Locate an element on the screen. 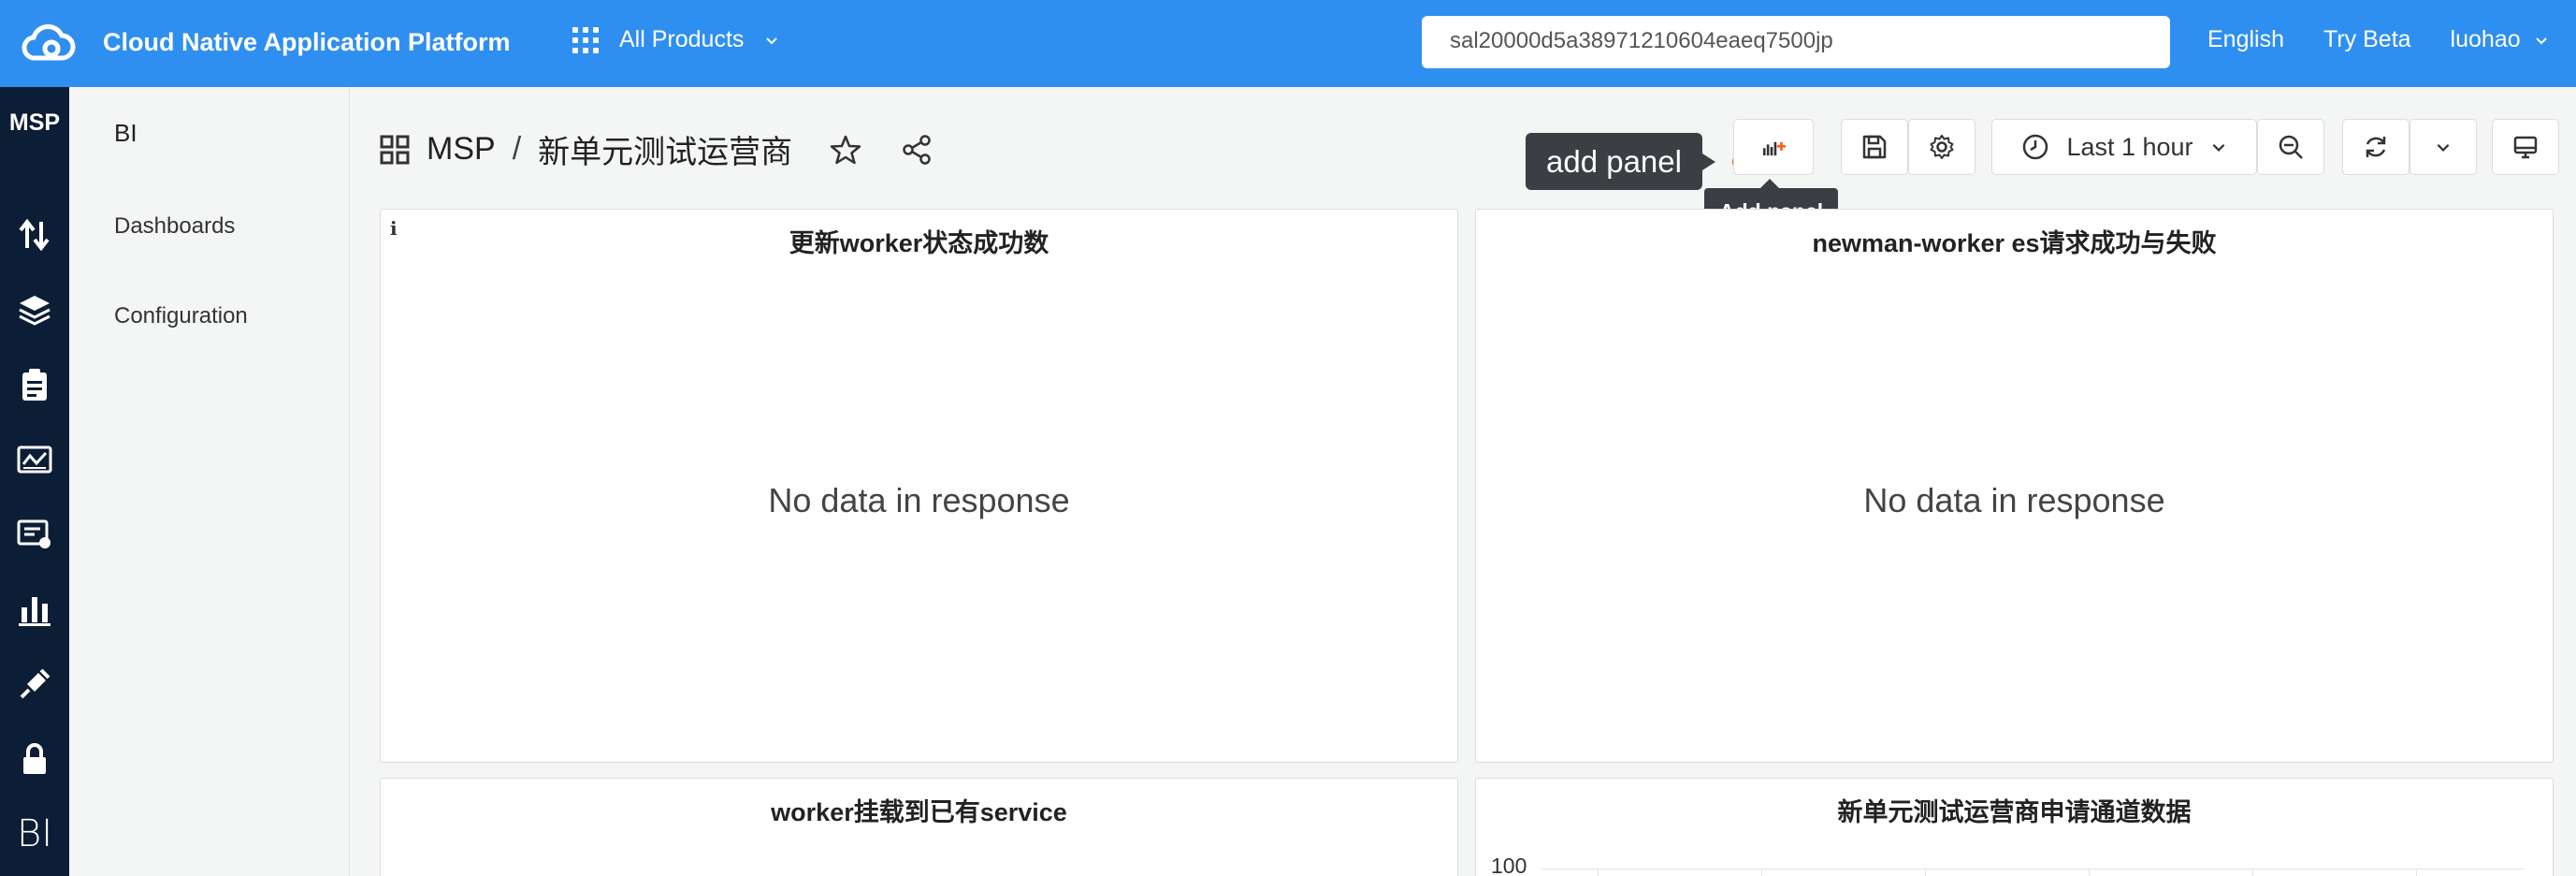 This screenshot has width=2576, height=876. certificate-icon is located at coordinates (34, 534).